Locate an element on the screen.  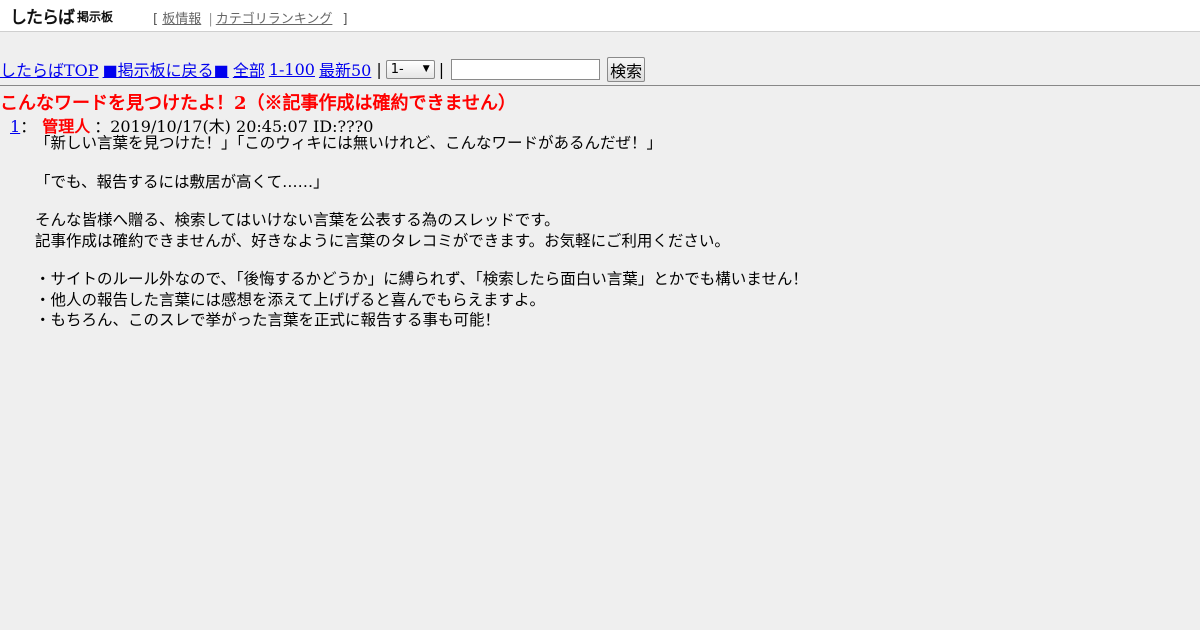
category-ranking-link: カテゴリランキング is located at coordinates (274, 19).